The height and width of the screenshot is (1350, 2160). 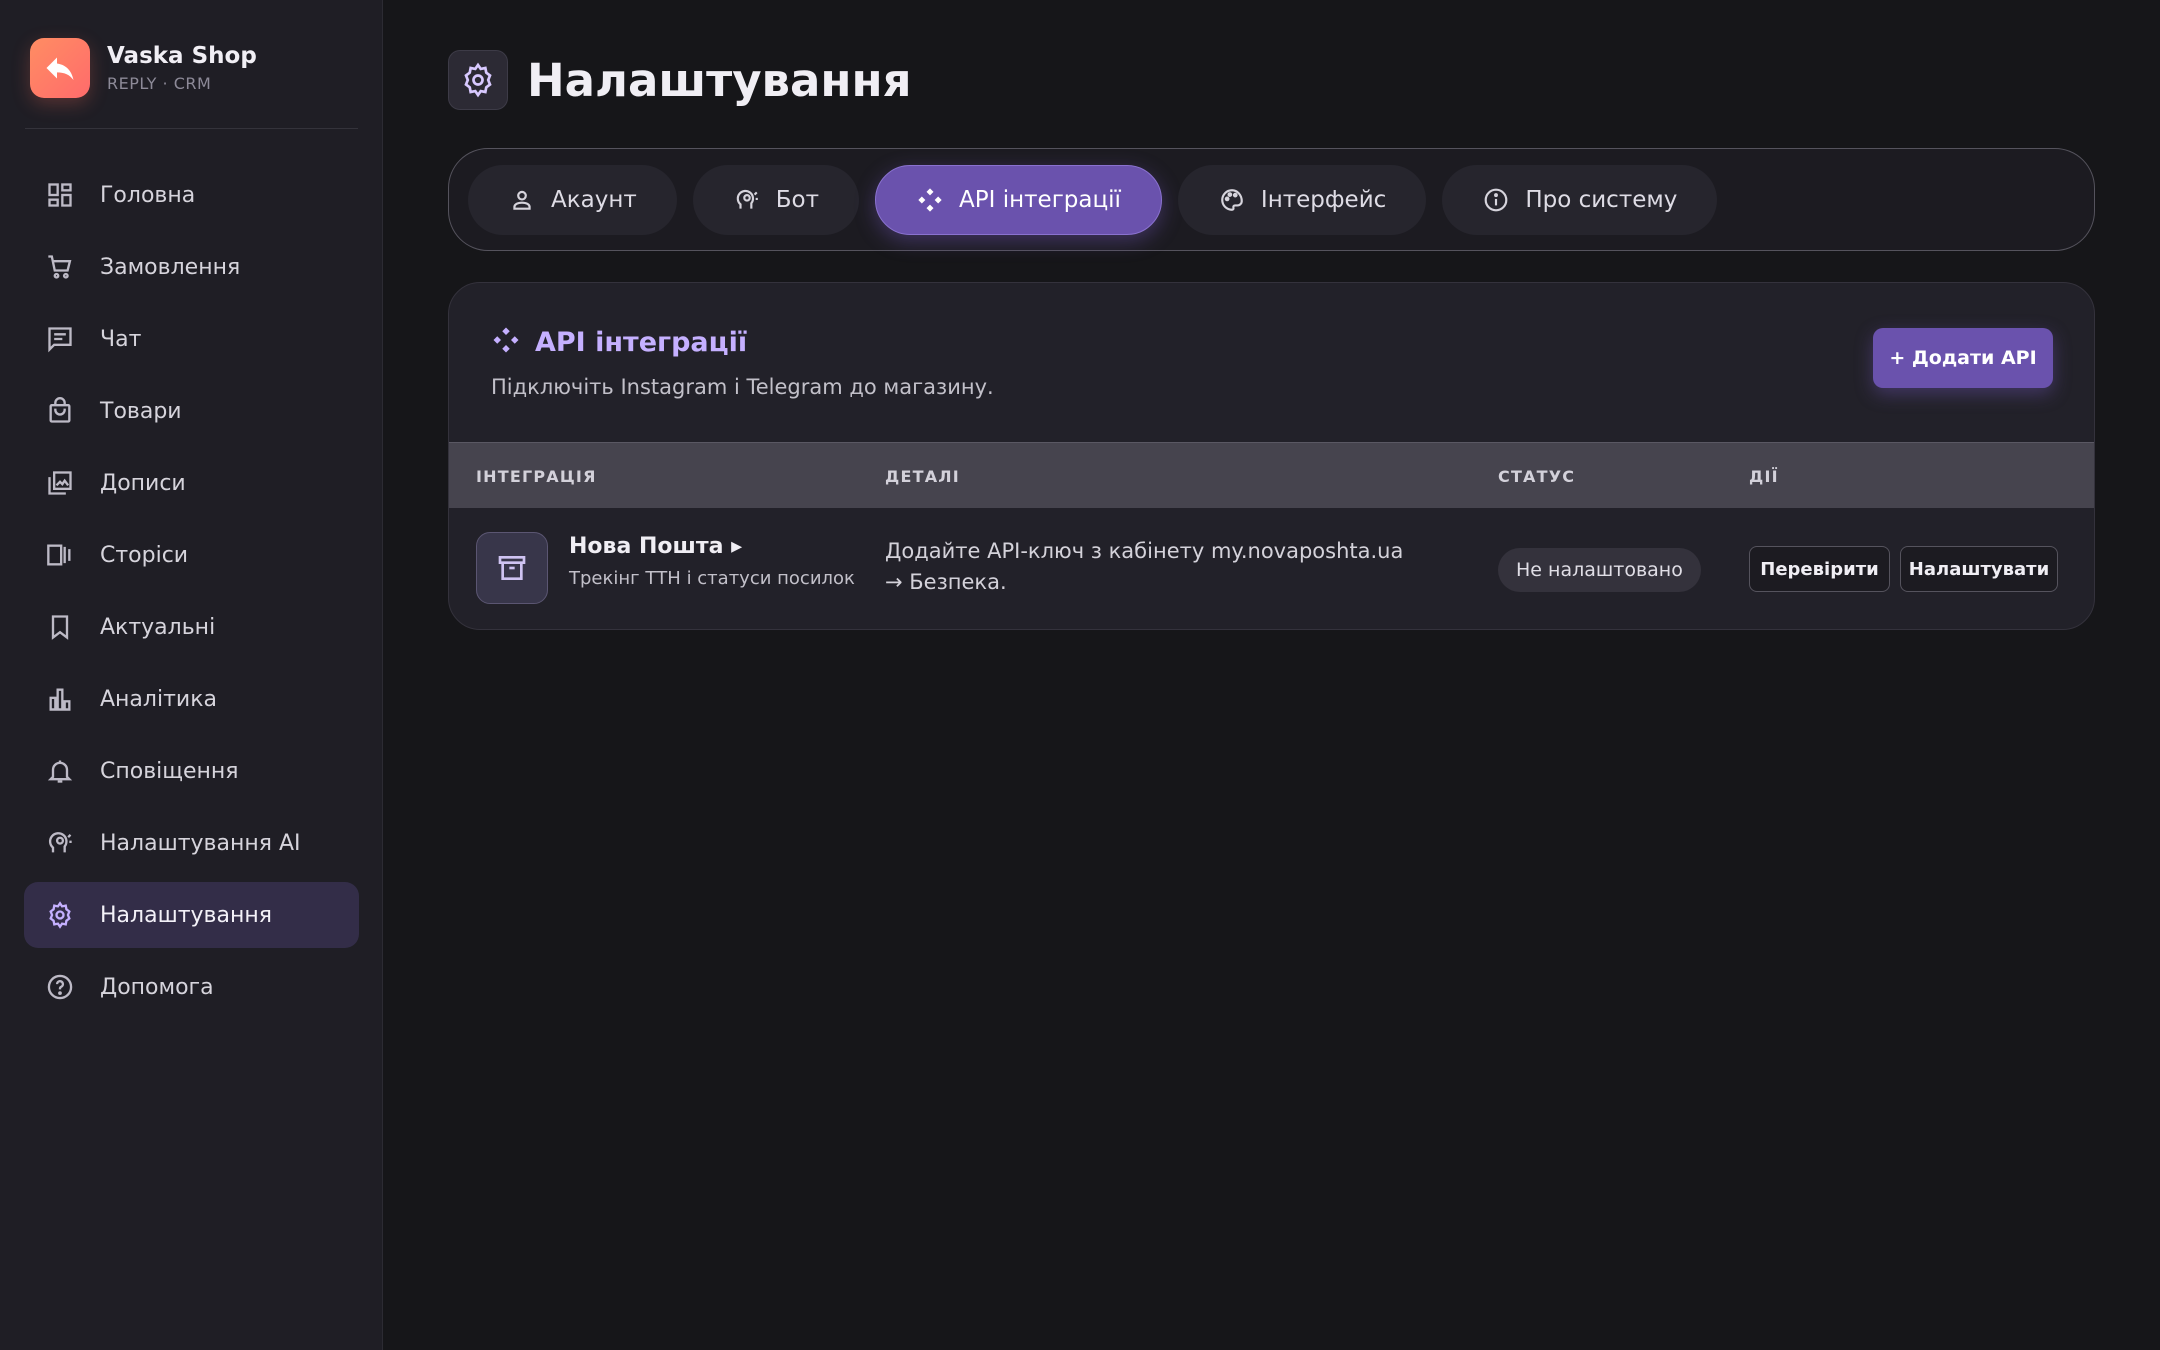 I want to click on sidebar-item-ai-settings: Налаштування AI, so click(x=191, y=843).